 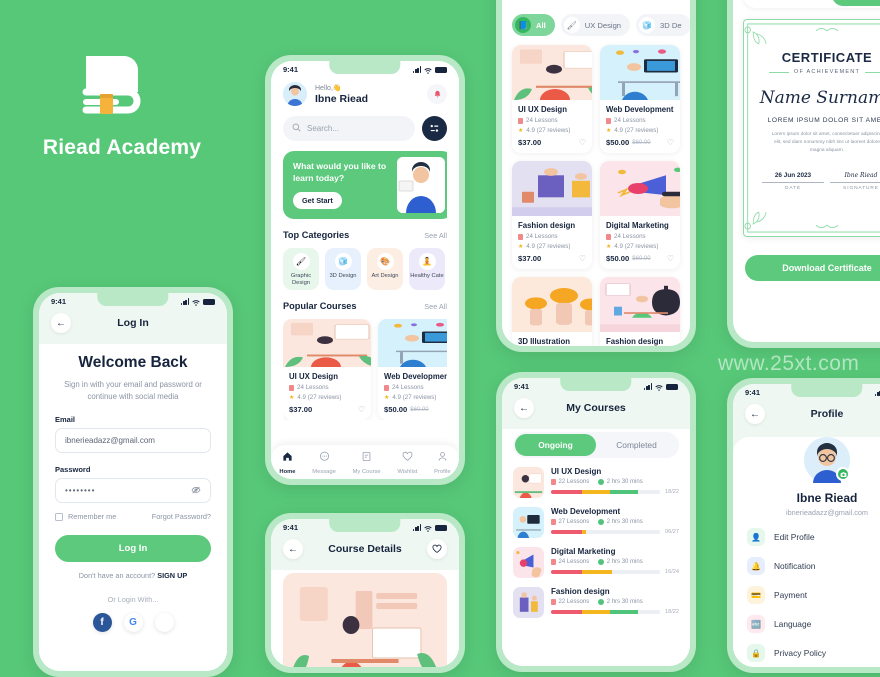 I want to click on get-start-button: Get Start, so click(x=317, y=201).